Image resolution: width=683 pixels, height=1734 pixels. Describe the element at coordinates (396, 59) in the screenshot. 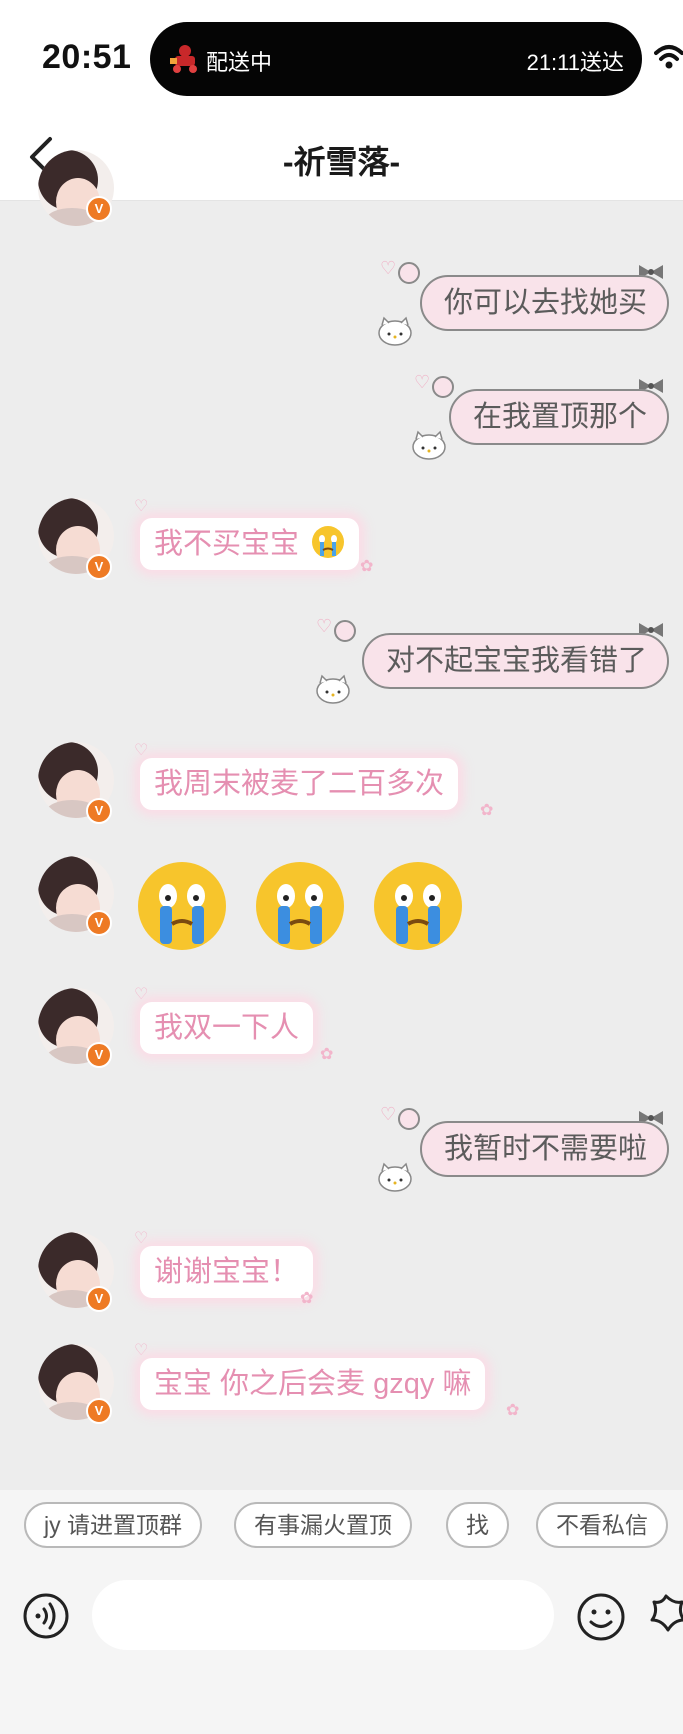

I see `dynamic-island: 配送中 21:11送达` at that location.